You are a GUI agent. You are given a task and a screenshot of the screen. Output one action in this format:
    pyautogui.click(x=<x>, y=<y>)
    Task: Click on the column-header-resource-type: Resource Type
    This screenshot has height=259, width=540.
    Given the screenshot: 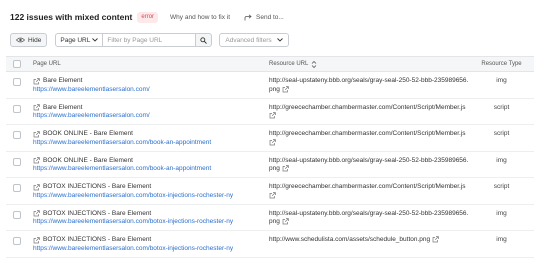 What is the action you would take?
    pyautogui.click(x=501, y=64)
    